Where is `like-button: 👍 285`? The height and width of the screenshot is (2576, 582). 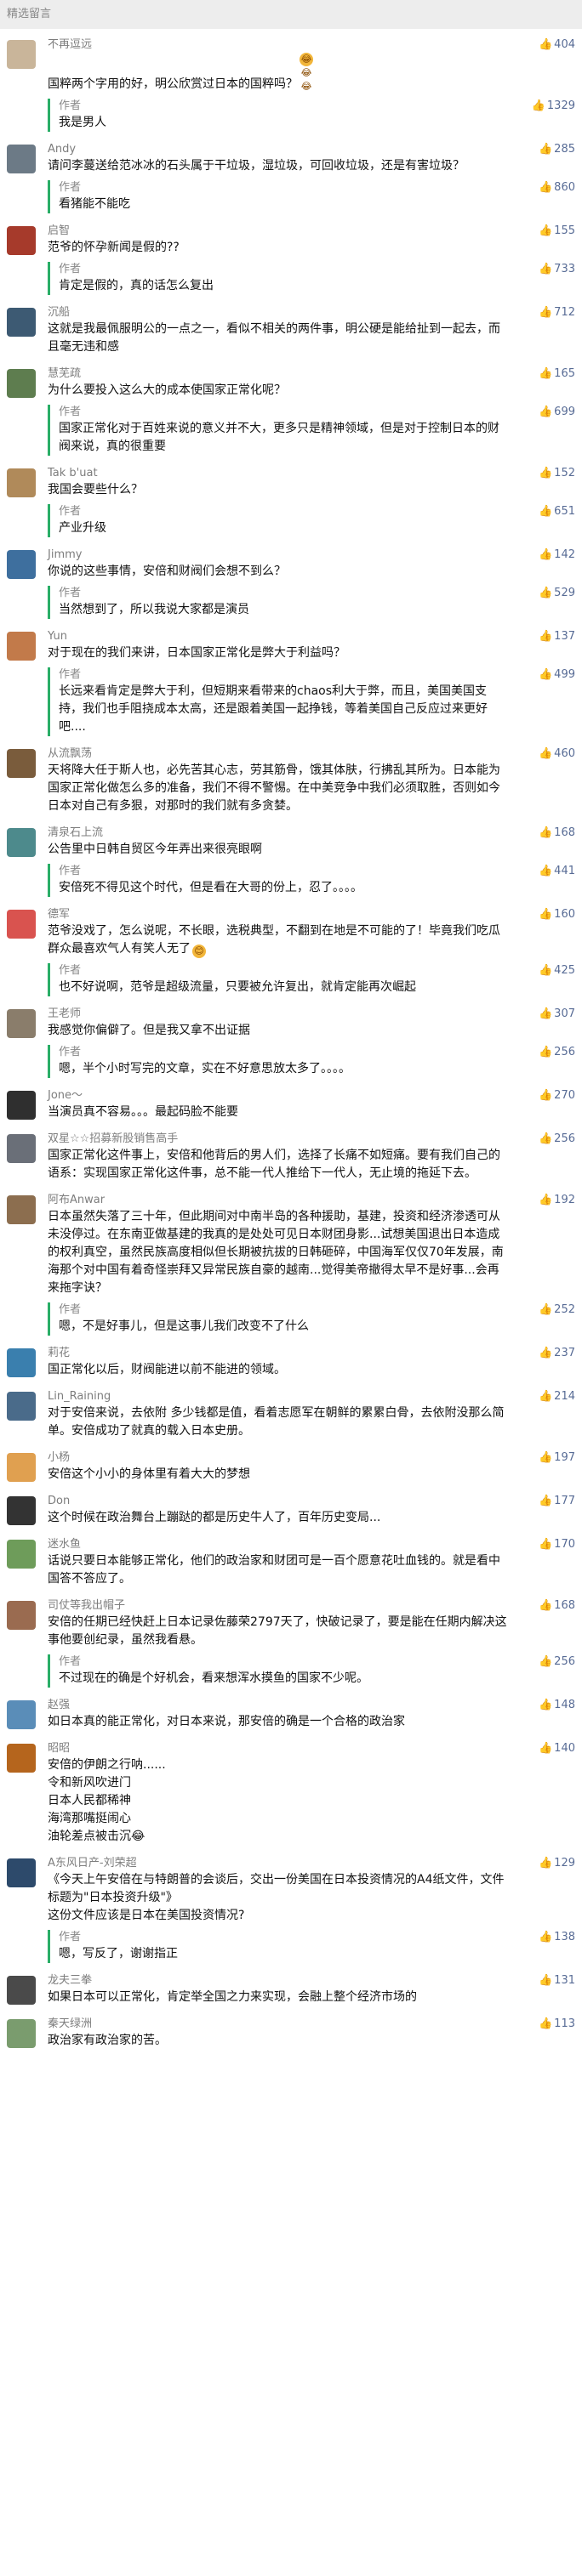 like-button: 👍 285 is located at coordinates (557, 150).